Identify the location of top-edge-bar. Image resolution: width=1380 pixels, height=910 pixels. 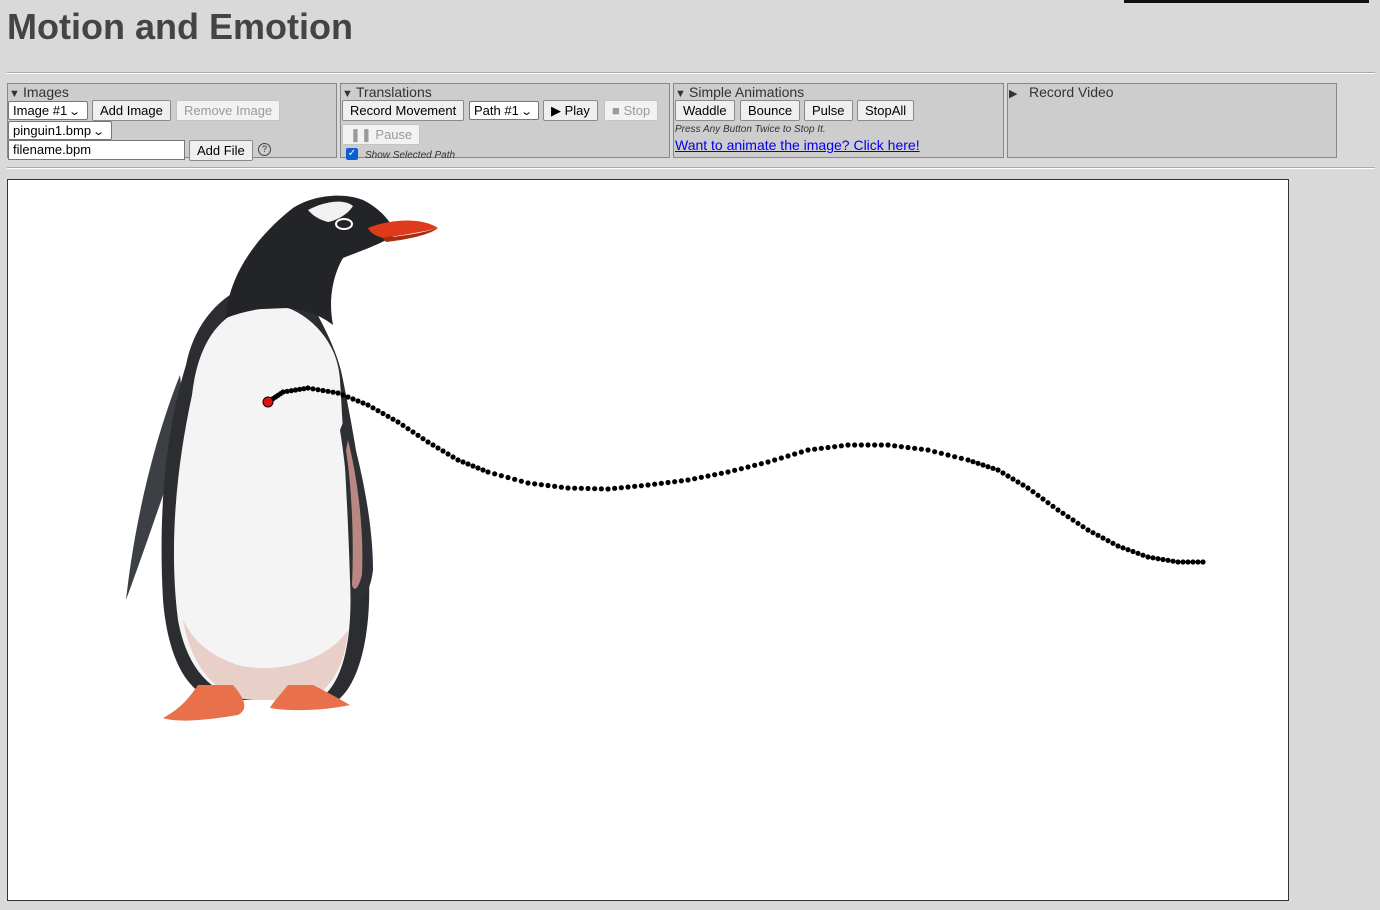
(1246, 1).